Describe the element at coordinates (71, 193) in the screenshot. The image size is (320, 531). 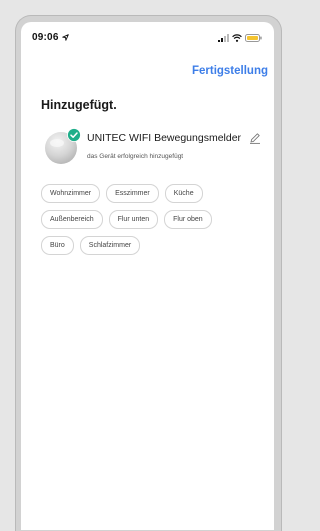
I see `room-tag-wohnzimmer: Wohnzimmer` at that location.